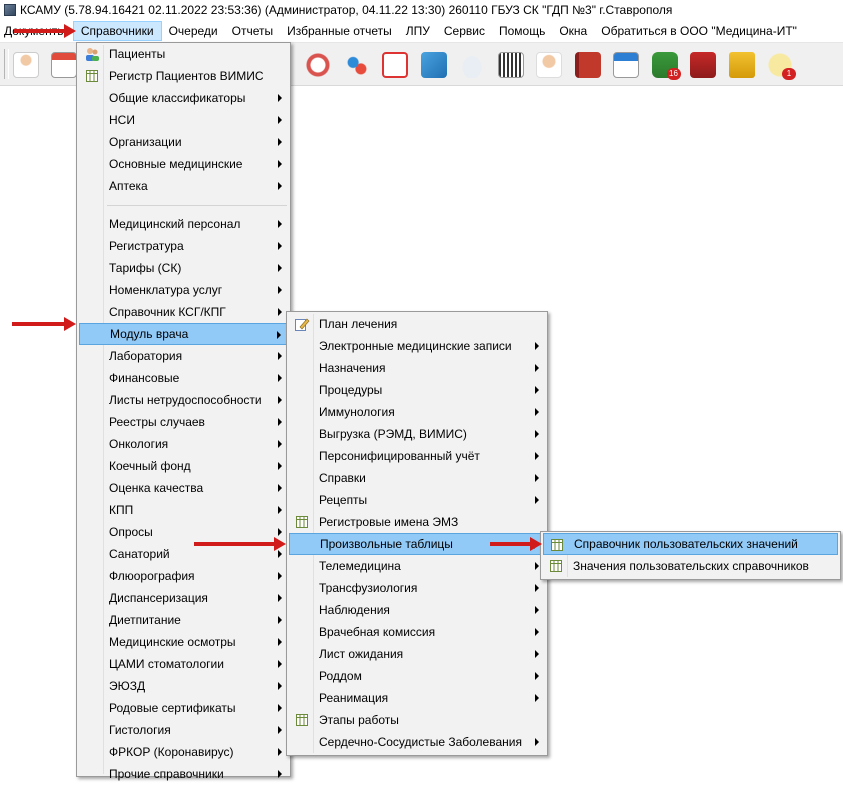 This screenshot has width=843, height=785. What do you see at coordinates (183, 334) in the screenshot?
I see `menu-item-menu1-13: Модуль врача` at bounding box center [183, 334].